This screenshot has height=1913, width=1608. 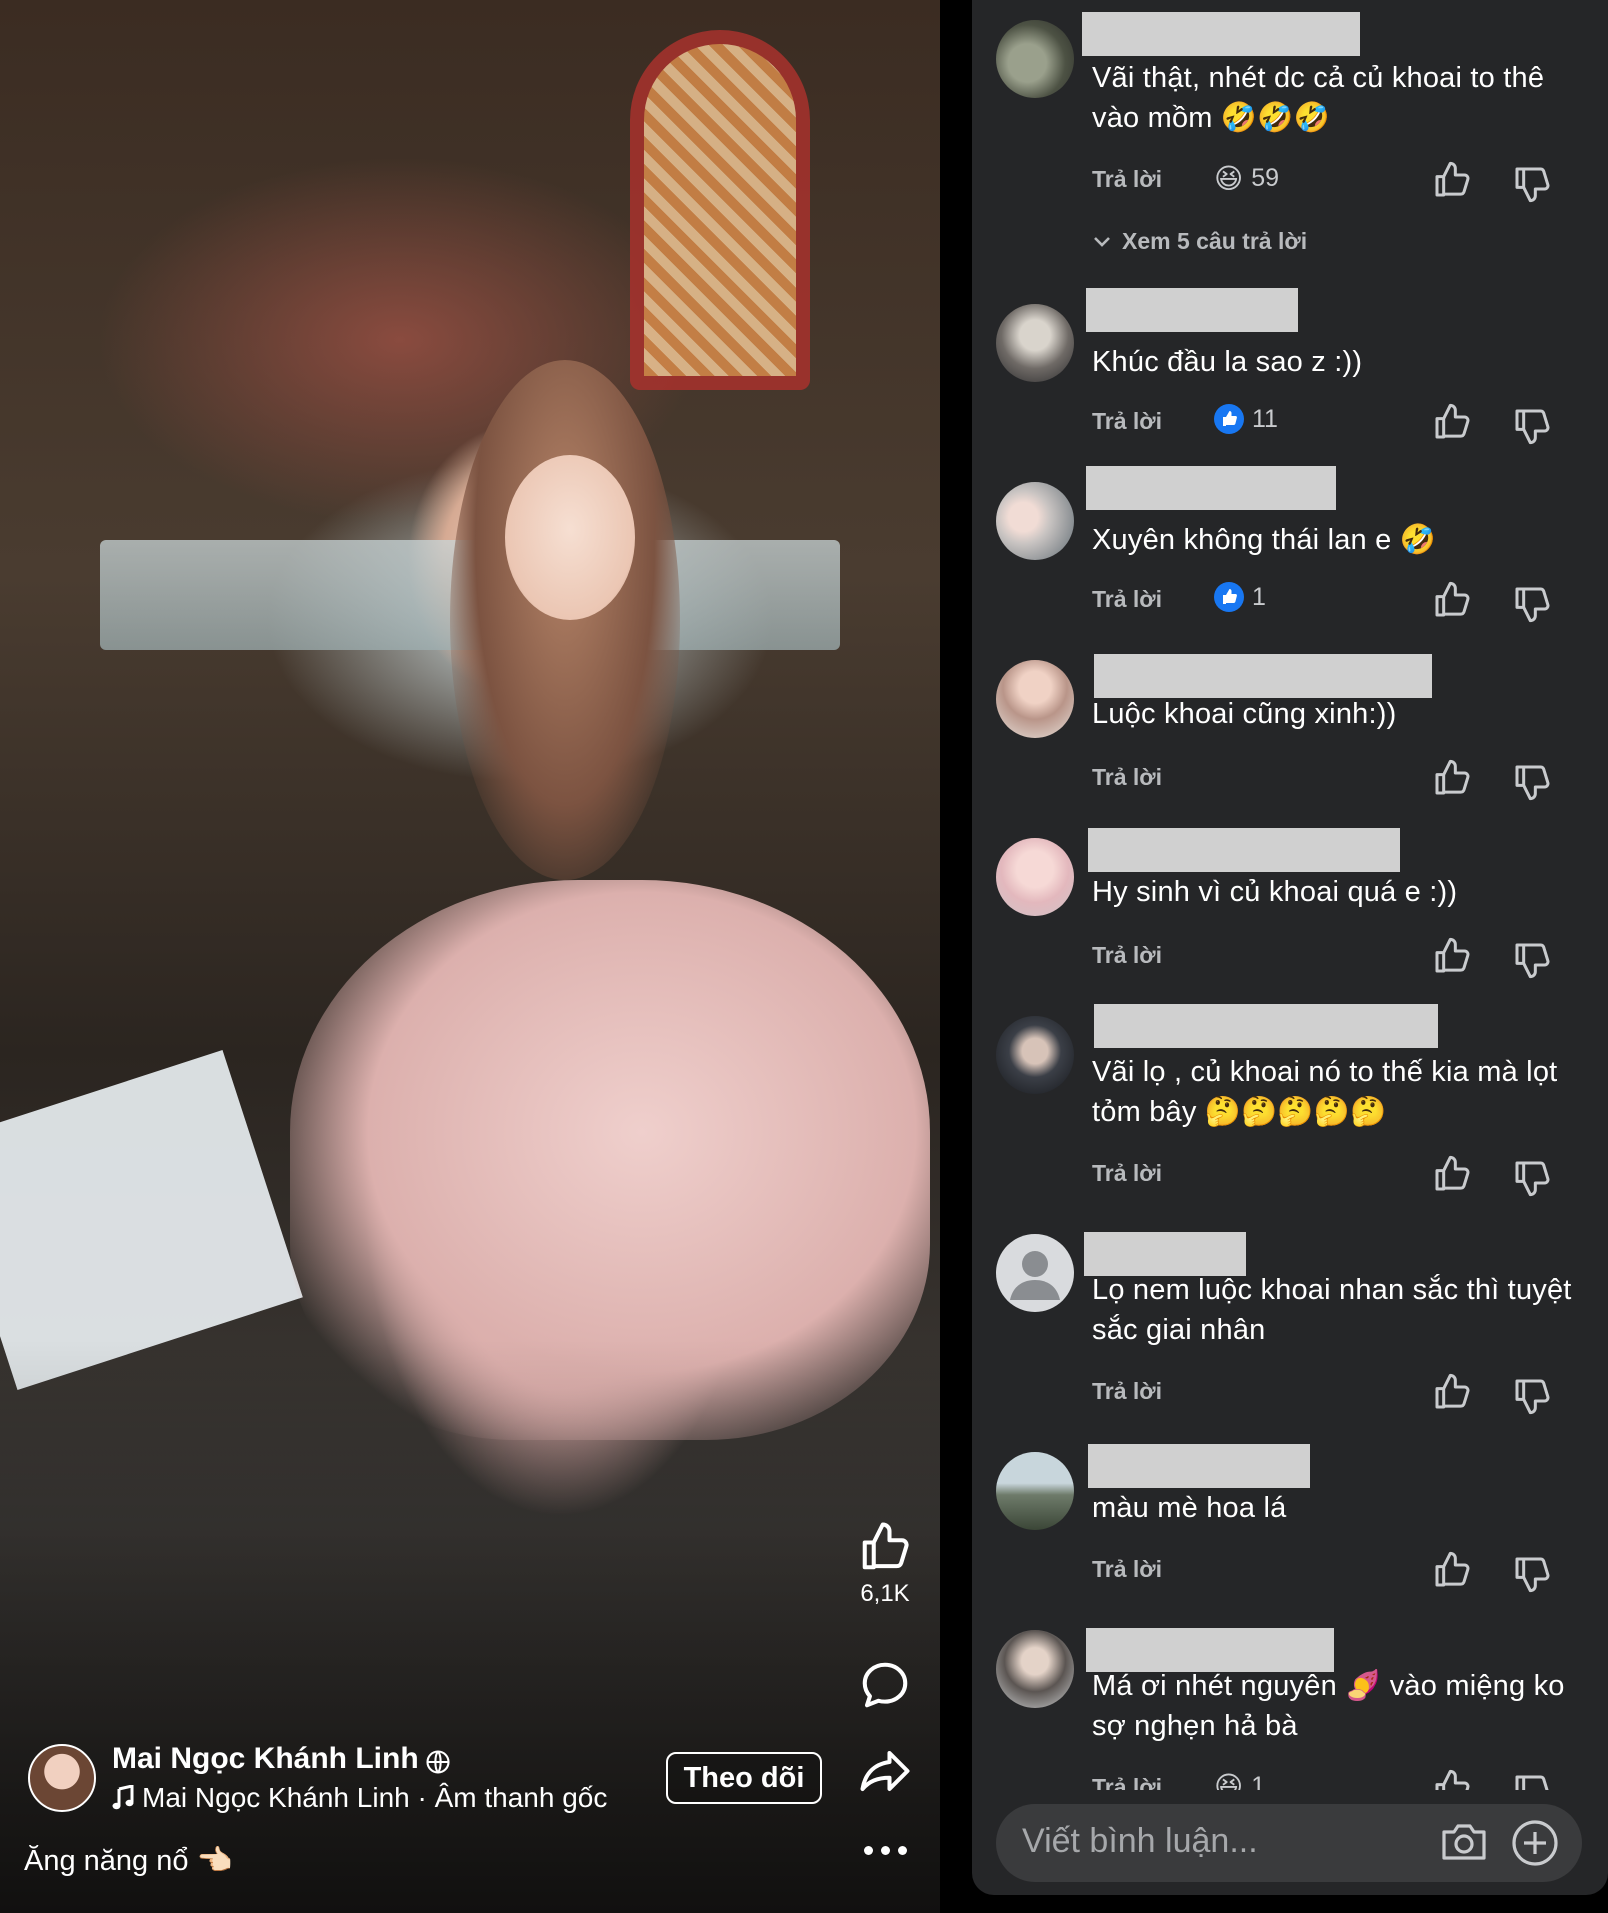 I want to click on camera-icon, so click(x=1464, y=1842).